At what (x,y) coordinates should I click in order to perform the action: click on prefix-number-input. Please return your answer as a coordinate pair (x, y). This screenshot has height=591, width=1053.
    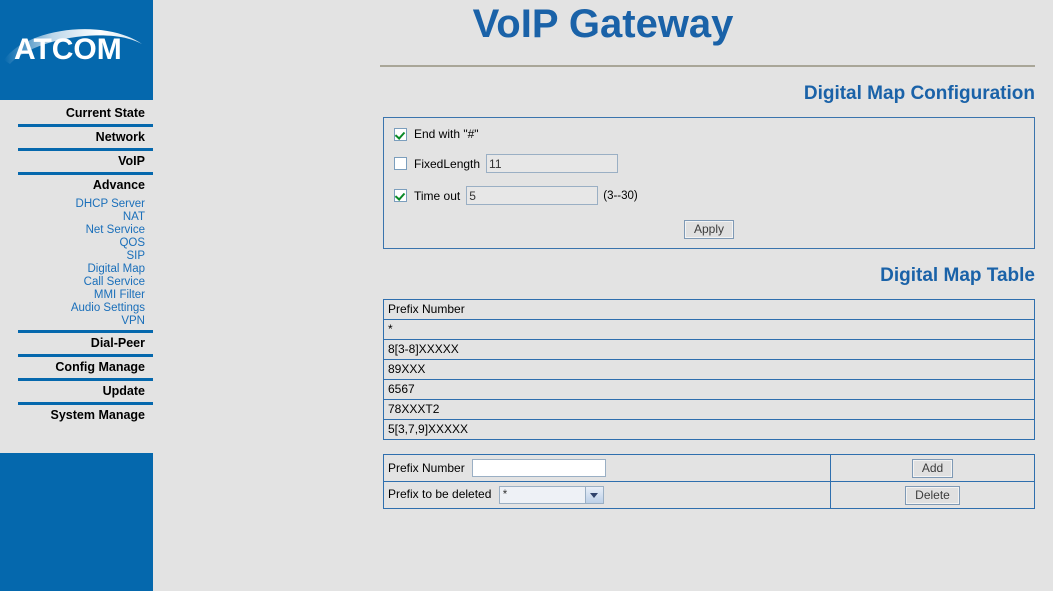
    Looking at the image, I should click on (539, 468).